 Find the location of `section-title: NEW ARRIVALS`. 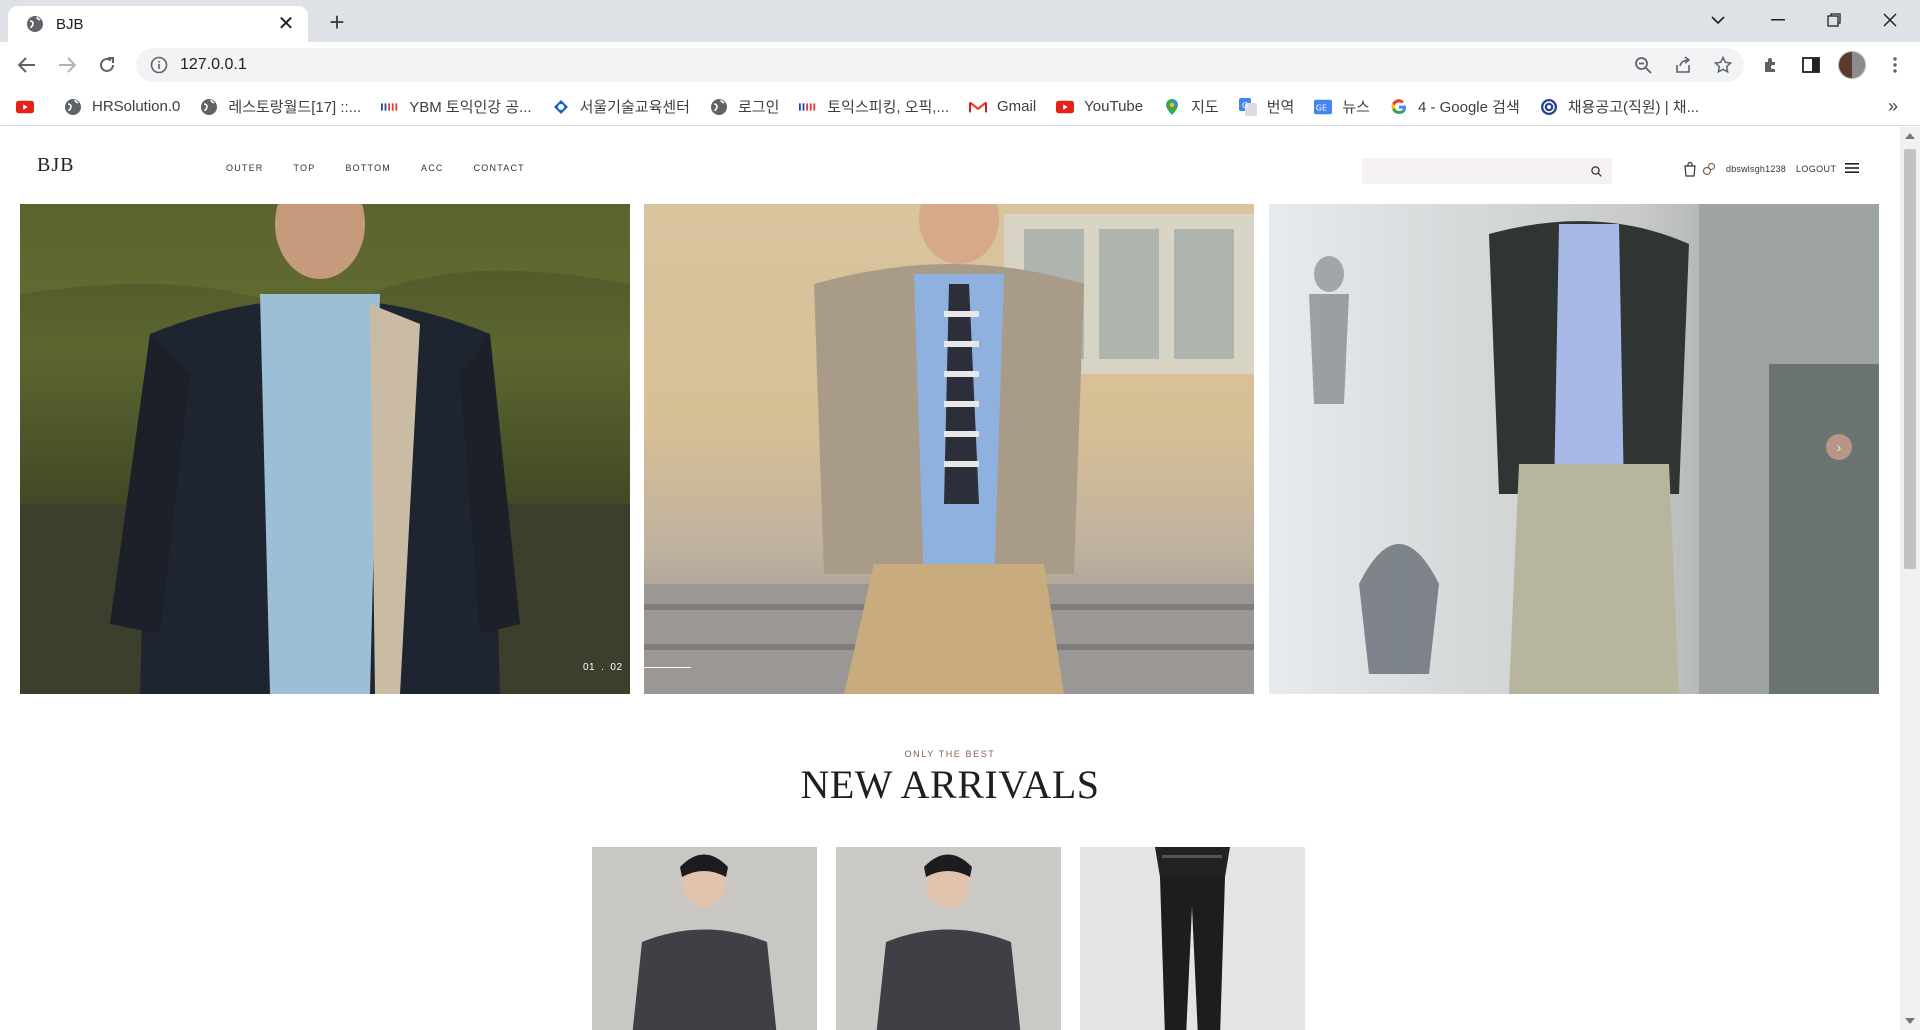

section-title: NEW ARRIVALS is located at coordinates (950, 784).